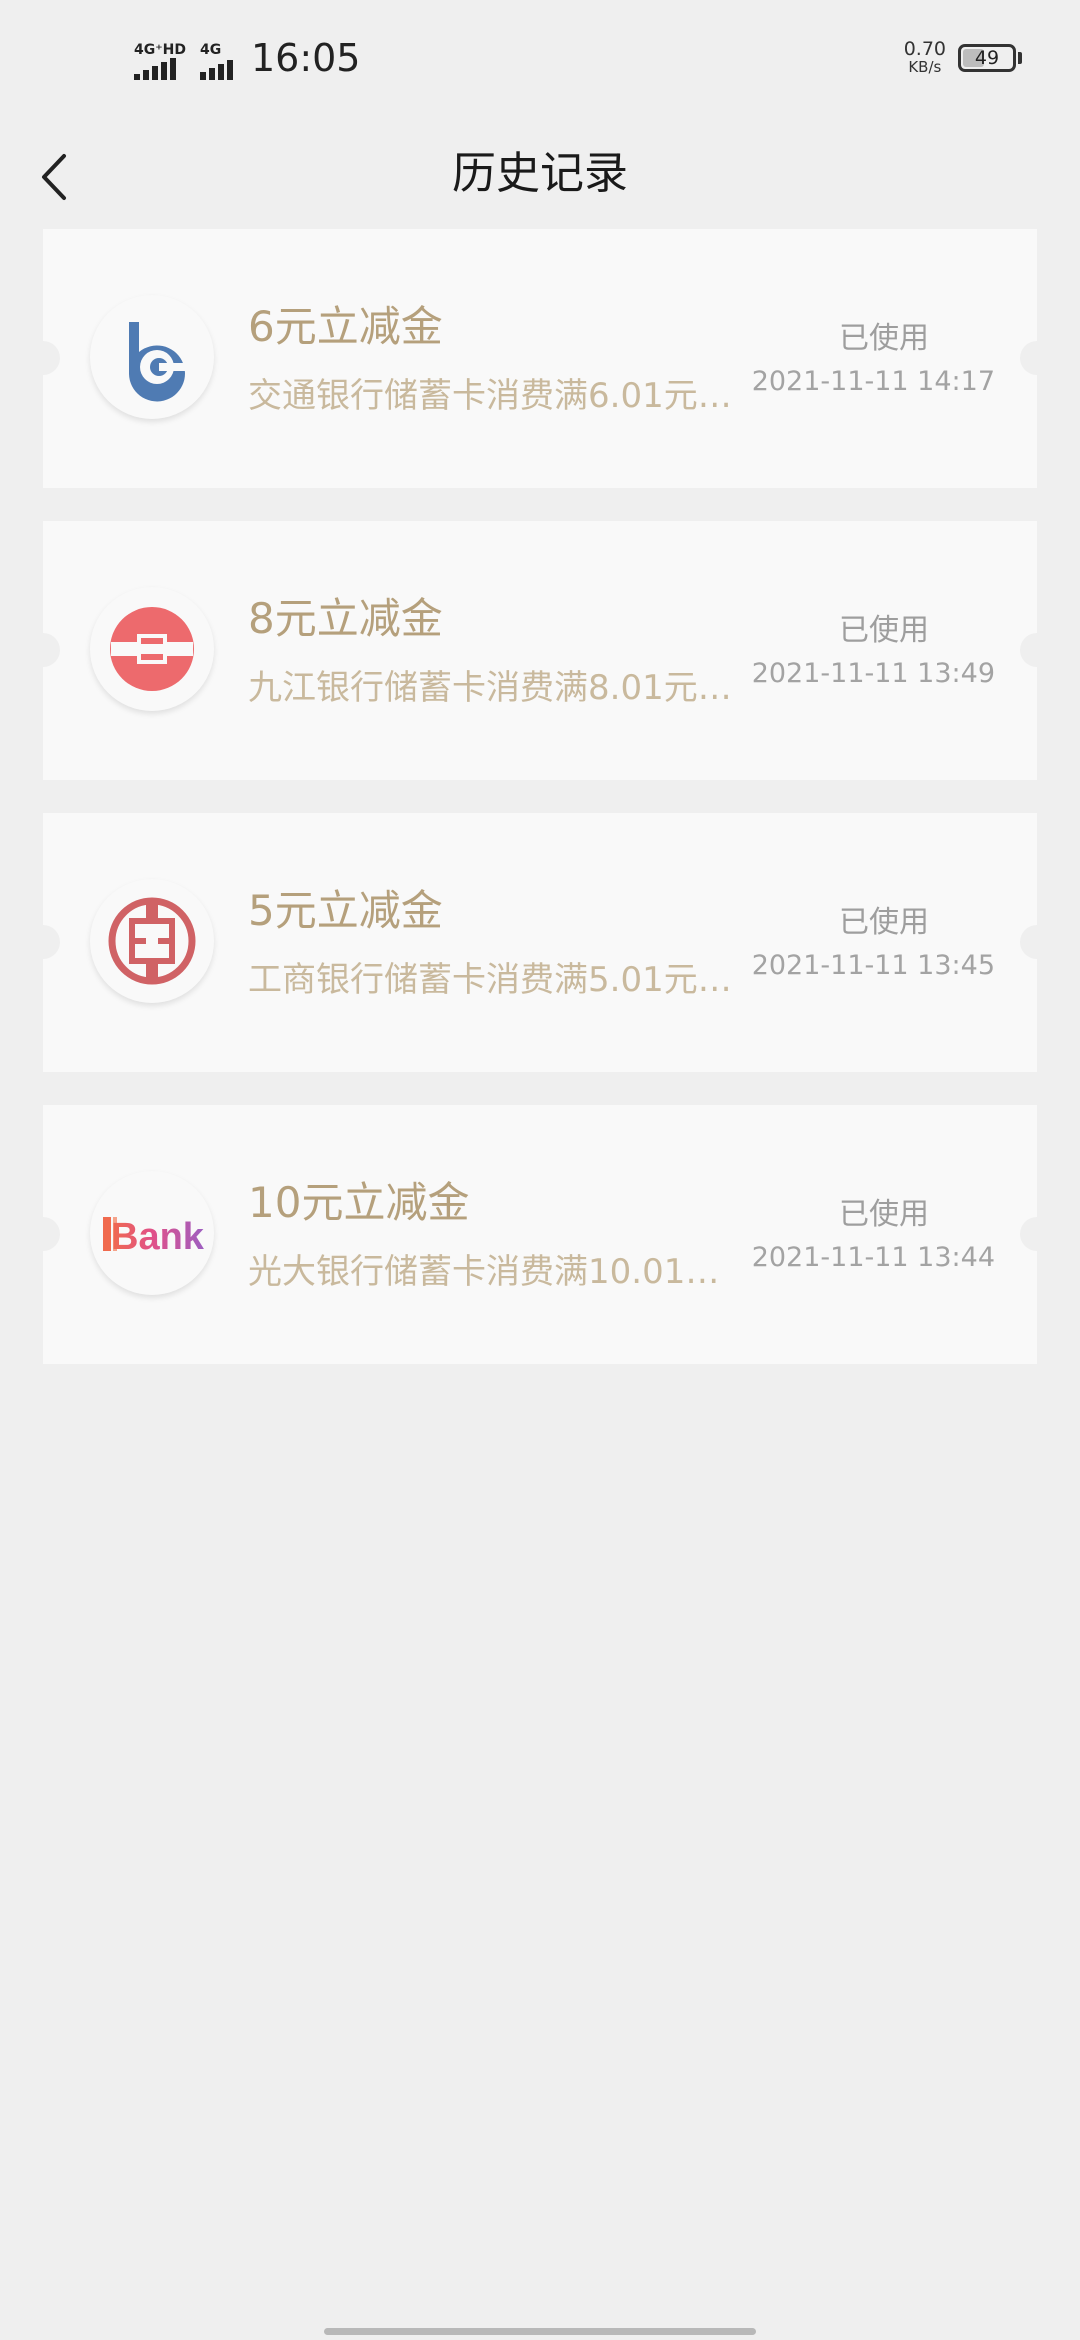 The width and height of the screenshot is (1080, 2340). I want to click on bank-logo: Bank, so click(152, 1233).